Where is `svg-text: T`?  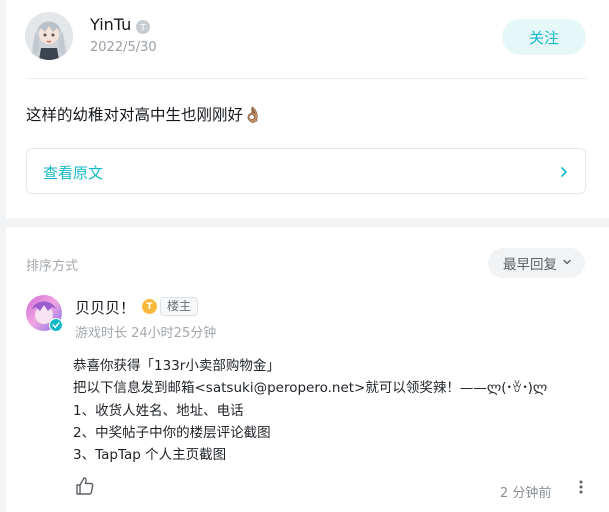 svg-text: T is located at coordinates (142, 29).